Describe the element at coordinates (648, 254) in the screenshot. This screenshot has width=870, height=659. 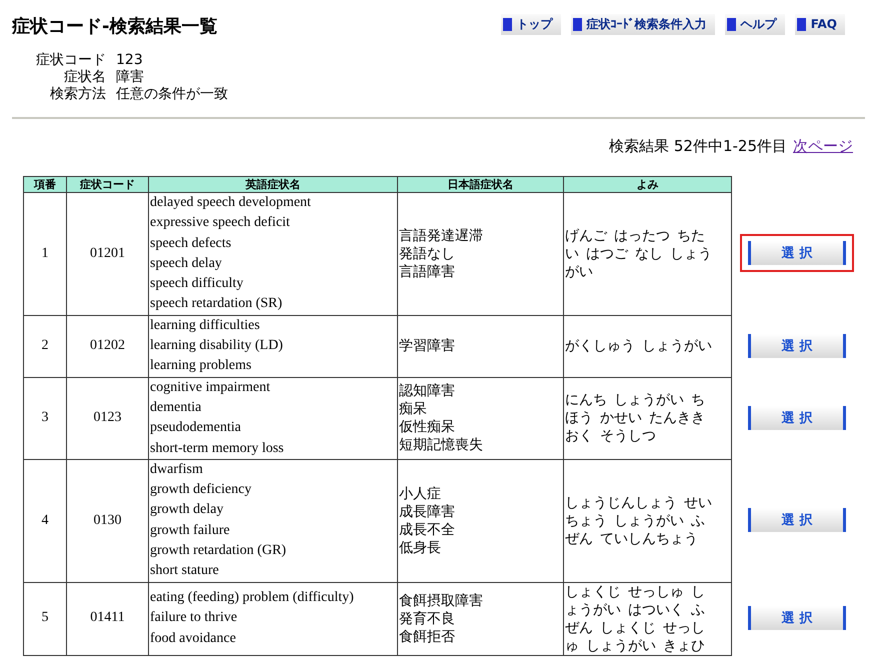
I see `table-cell: げんご はったつ ちたい はつご なし しょうがい` at that location.